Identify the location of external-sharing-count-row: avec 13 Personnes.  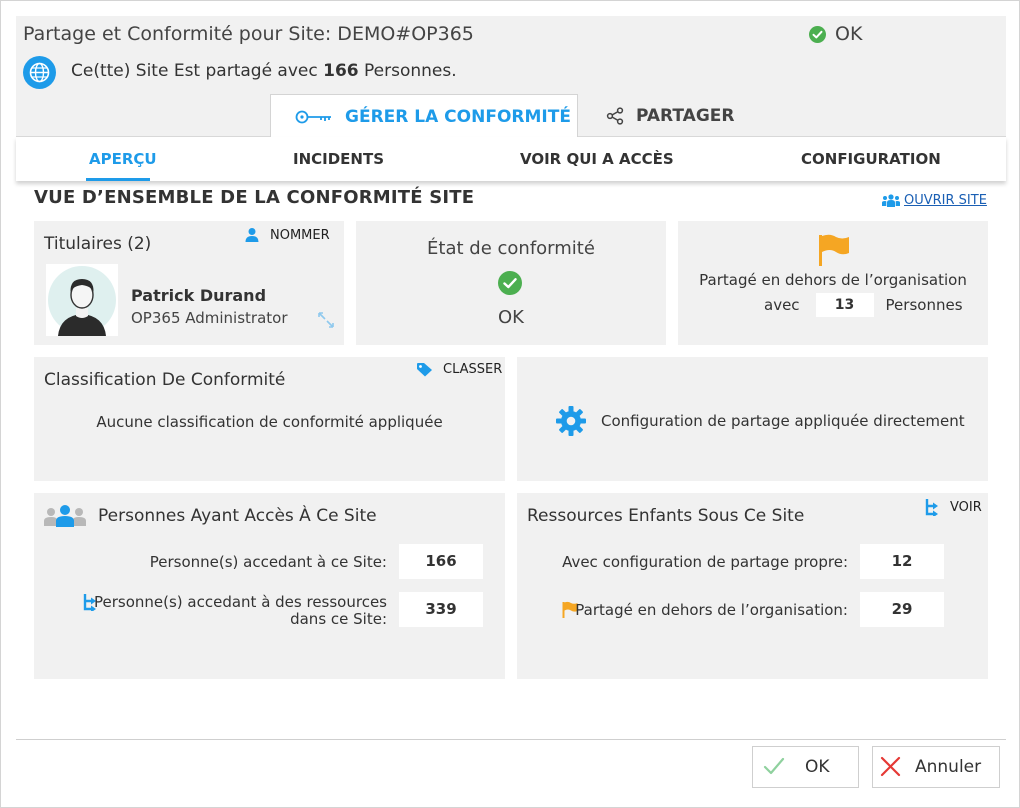
(863, 305).